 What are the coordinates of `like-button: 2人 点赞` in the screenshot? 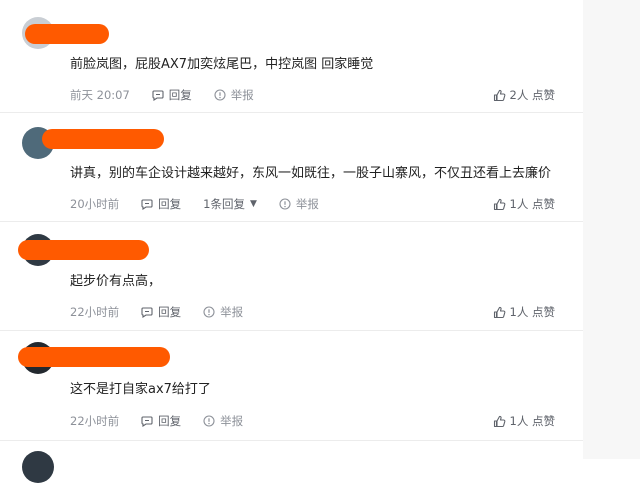 It's located at (524, 95).